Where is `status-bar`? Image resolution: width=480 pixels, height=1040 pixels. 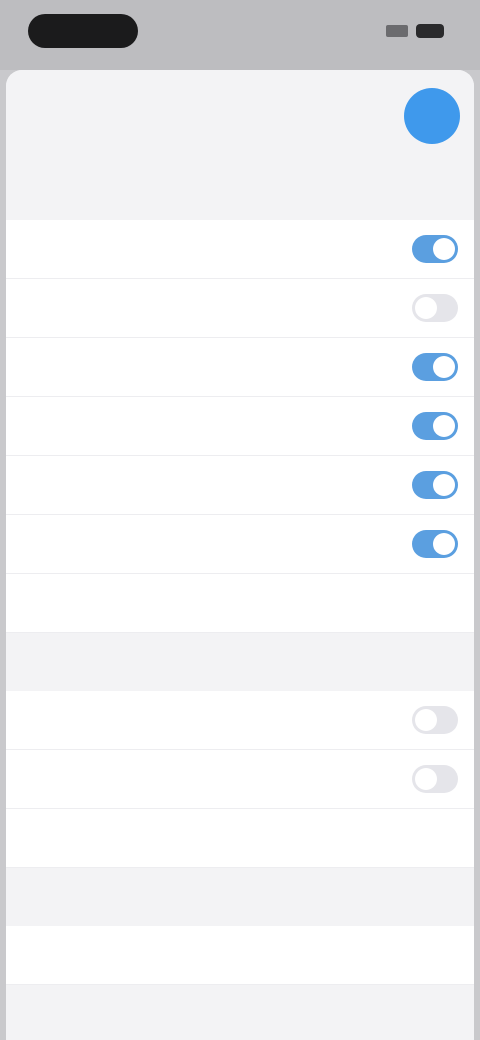
status-bar is located at coordinates (240, 35).